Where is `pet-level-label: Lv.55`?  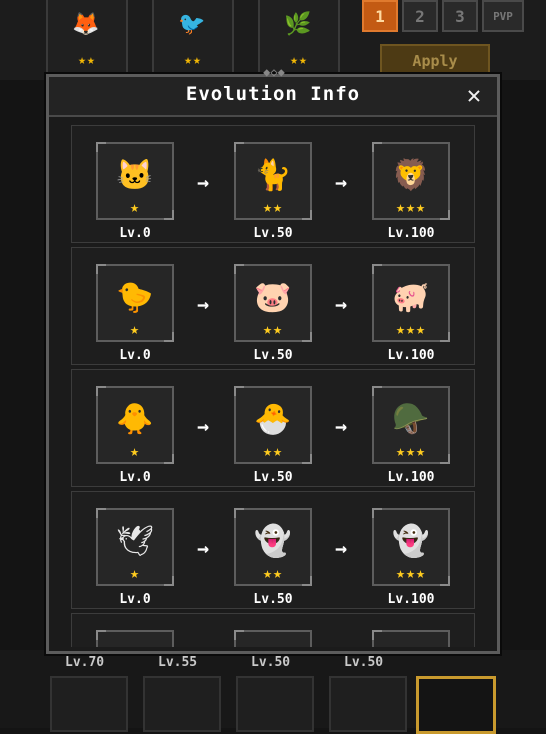 pet-level-label: Lv.55 is located at coordinates (178, 662).